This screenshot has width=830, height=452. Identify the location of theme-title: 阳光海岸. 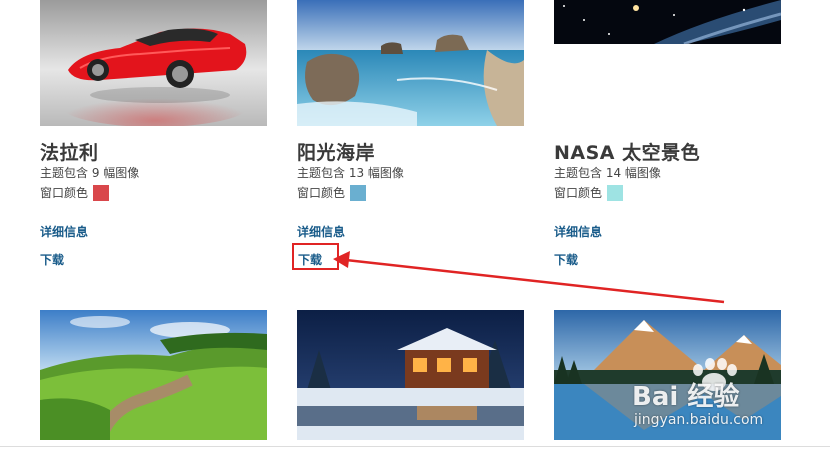
(336, 153).